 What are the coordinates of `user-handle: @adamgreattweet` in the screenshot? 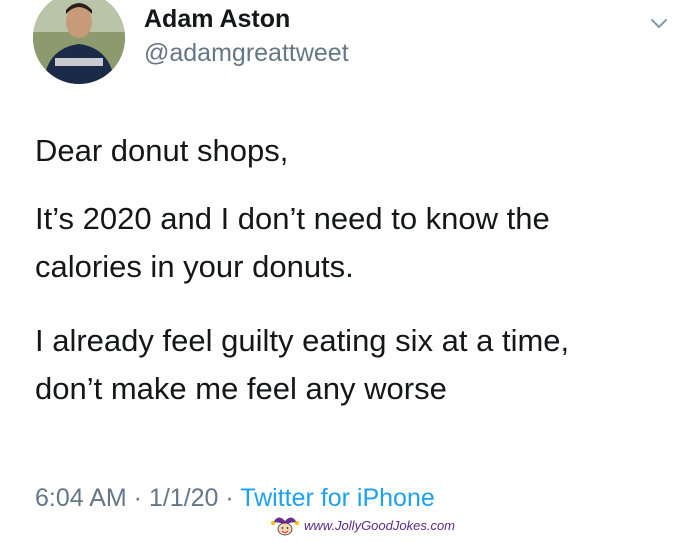 It's located at (246, 53).